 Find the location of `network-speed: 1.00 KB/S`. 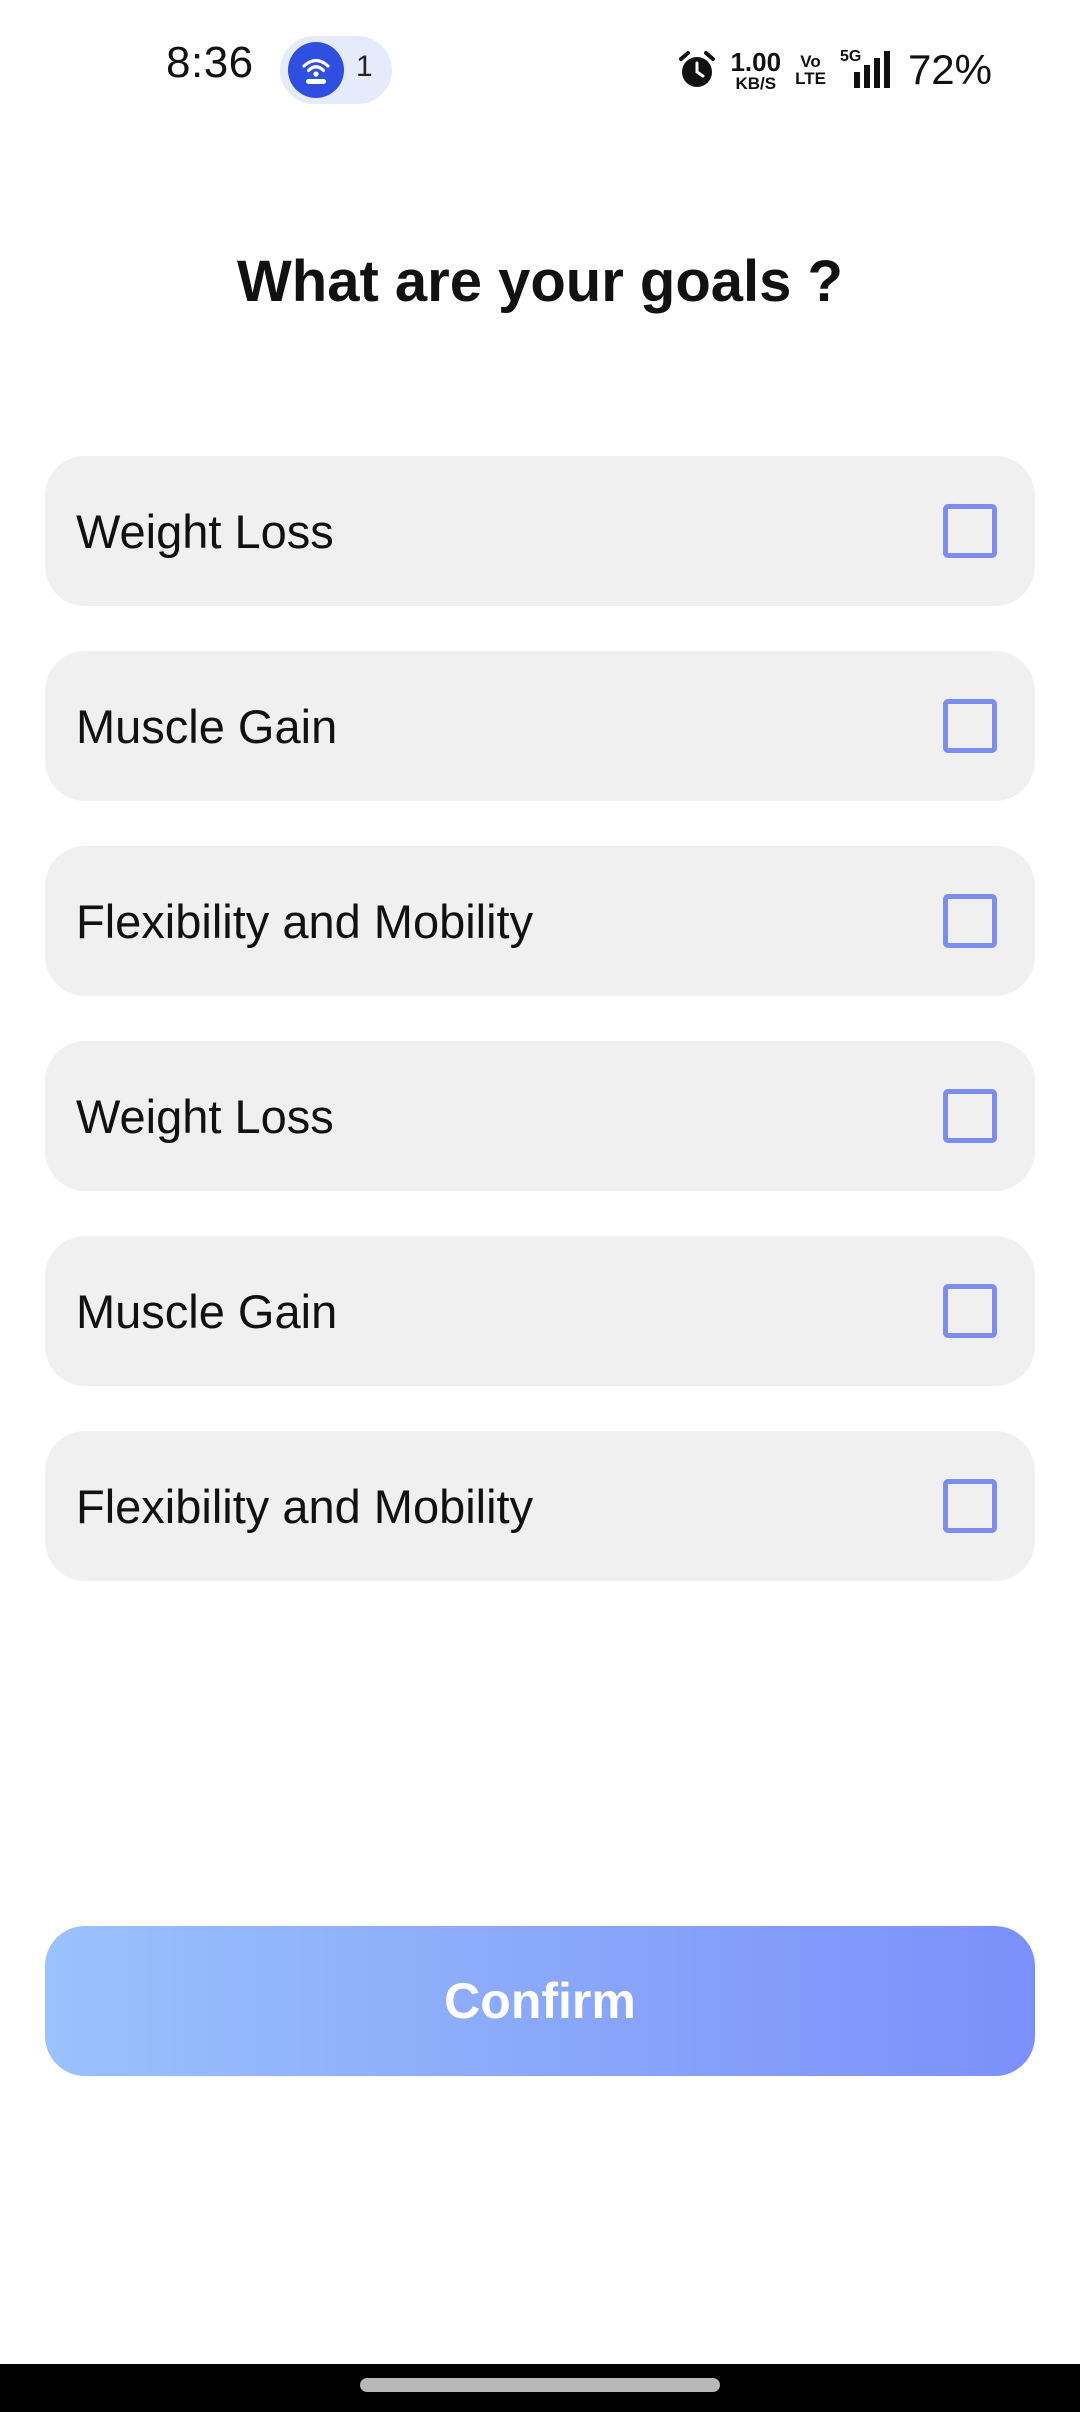

network-speed: 1.00 KB/S is located at coordinates (755, 70).